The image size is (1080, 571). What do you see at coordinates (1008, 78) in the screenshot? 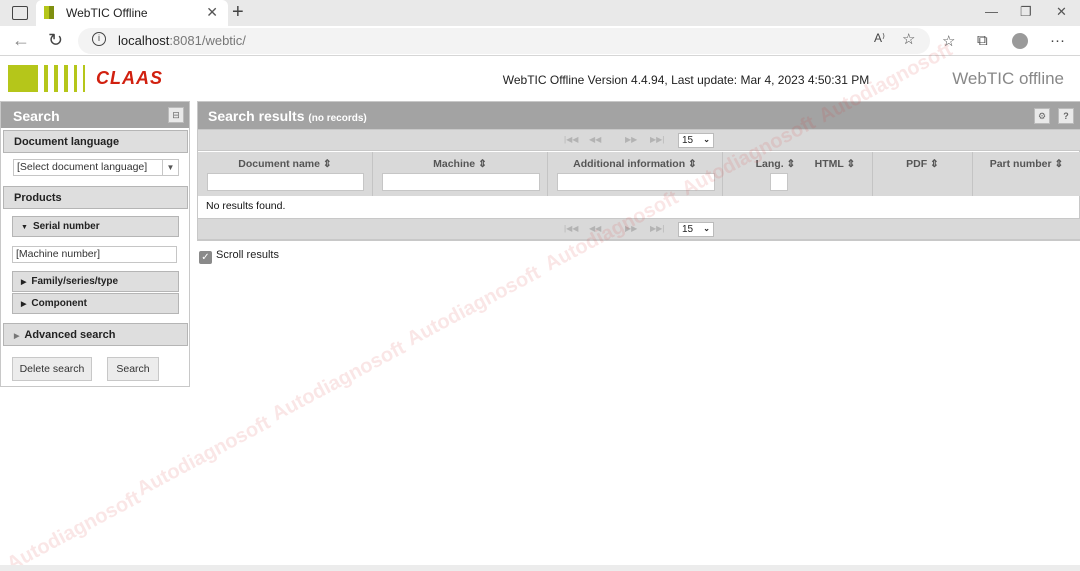
I see `product-name: WebTIC offline` at bounding box center [1008, 78].